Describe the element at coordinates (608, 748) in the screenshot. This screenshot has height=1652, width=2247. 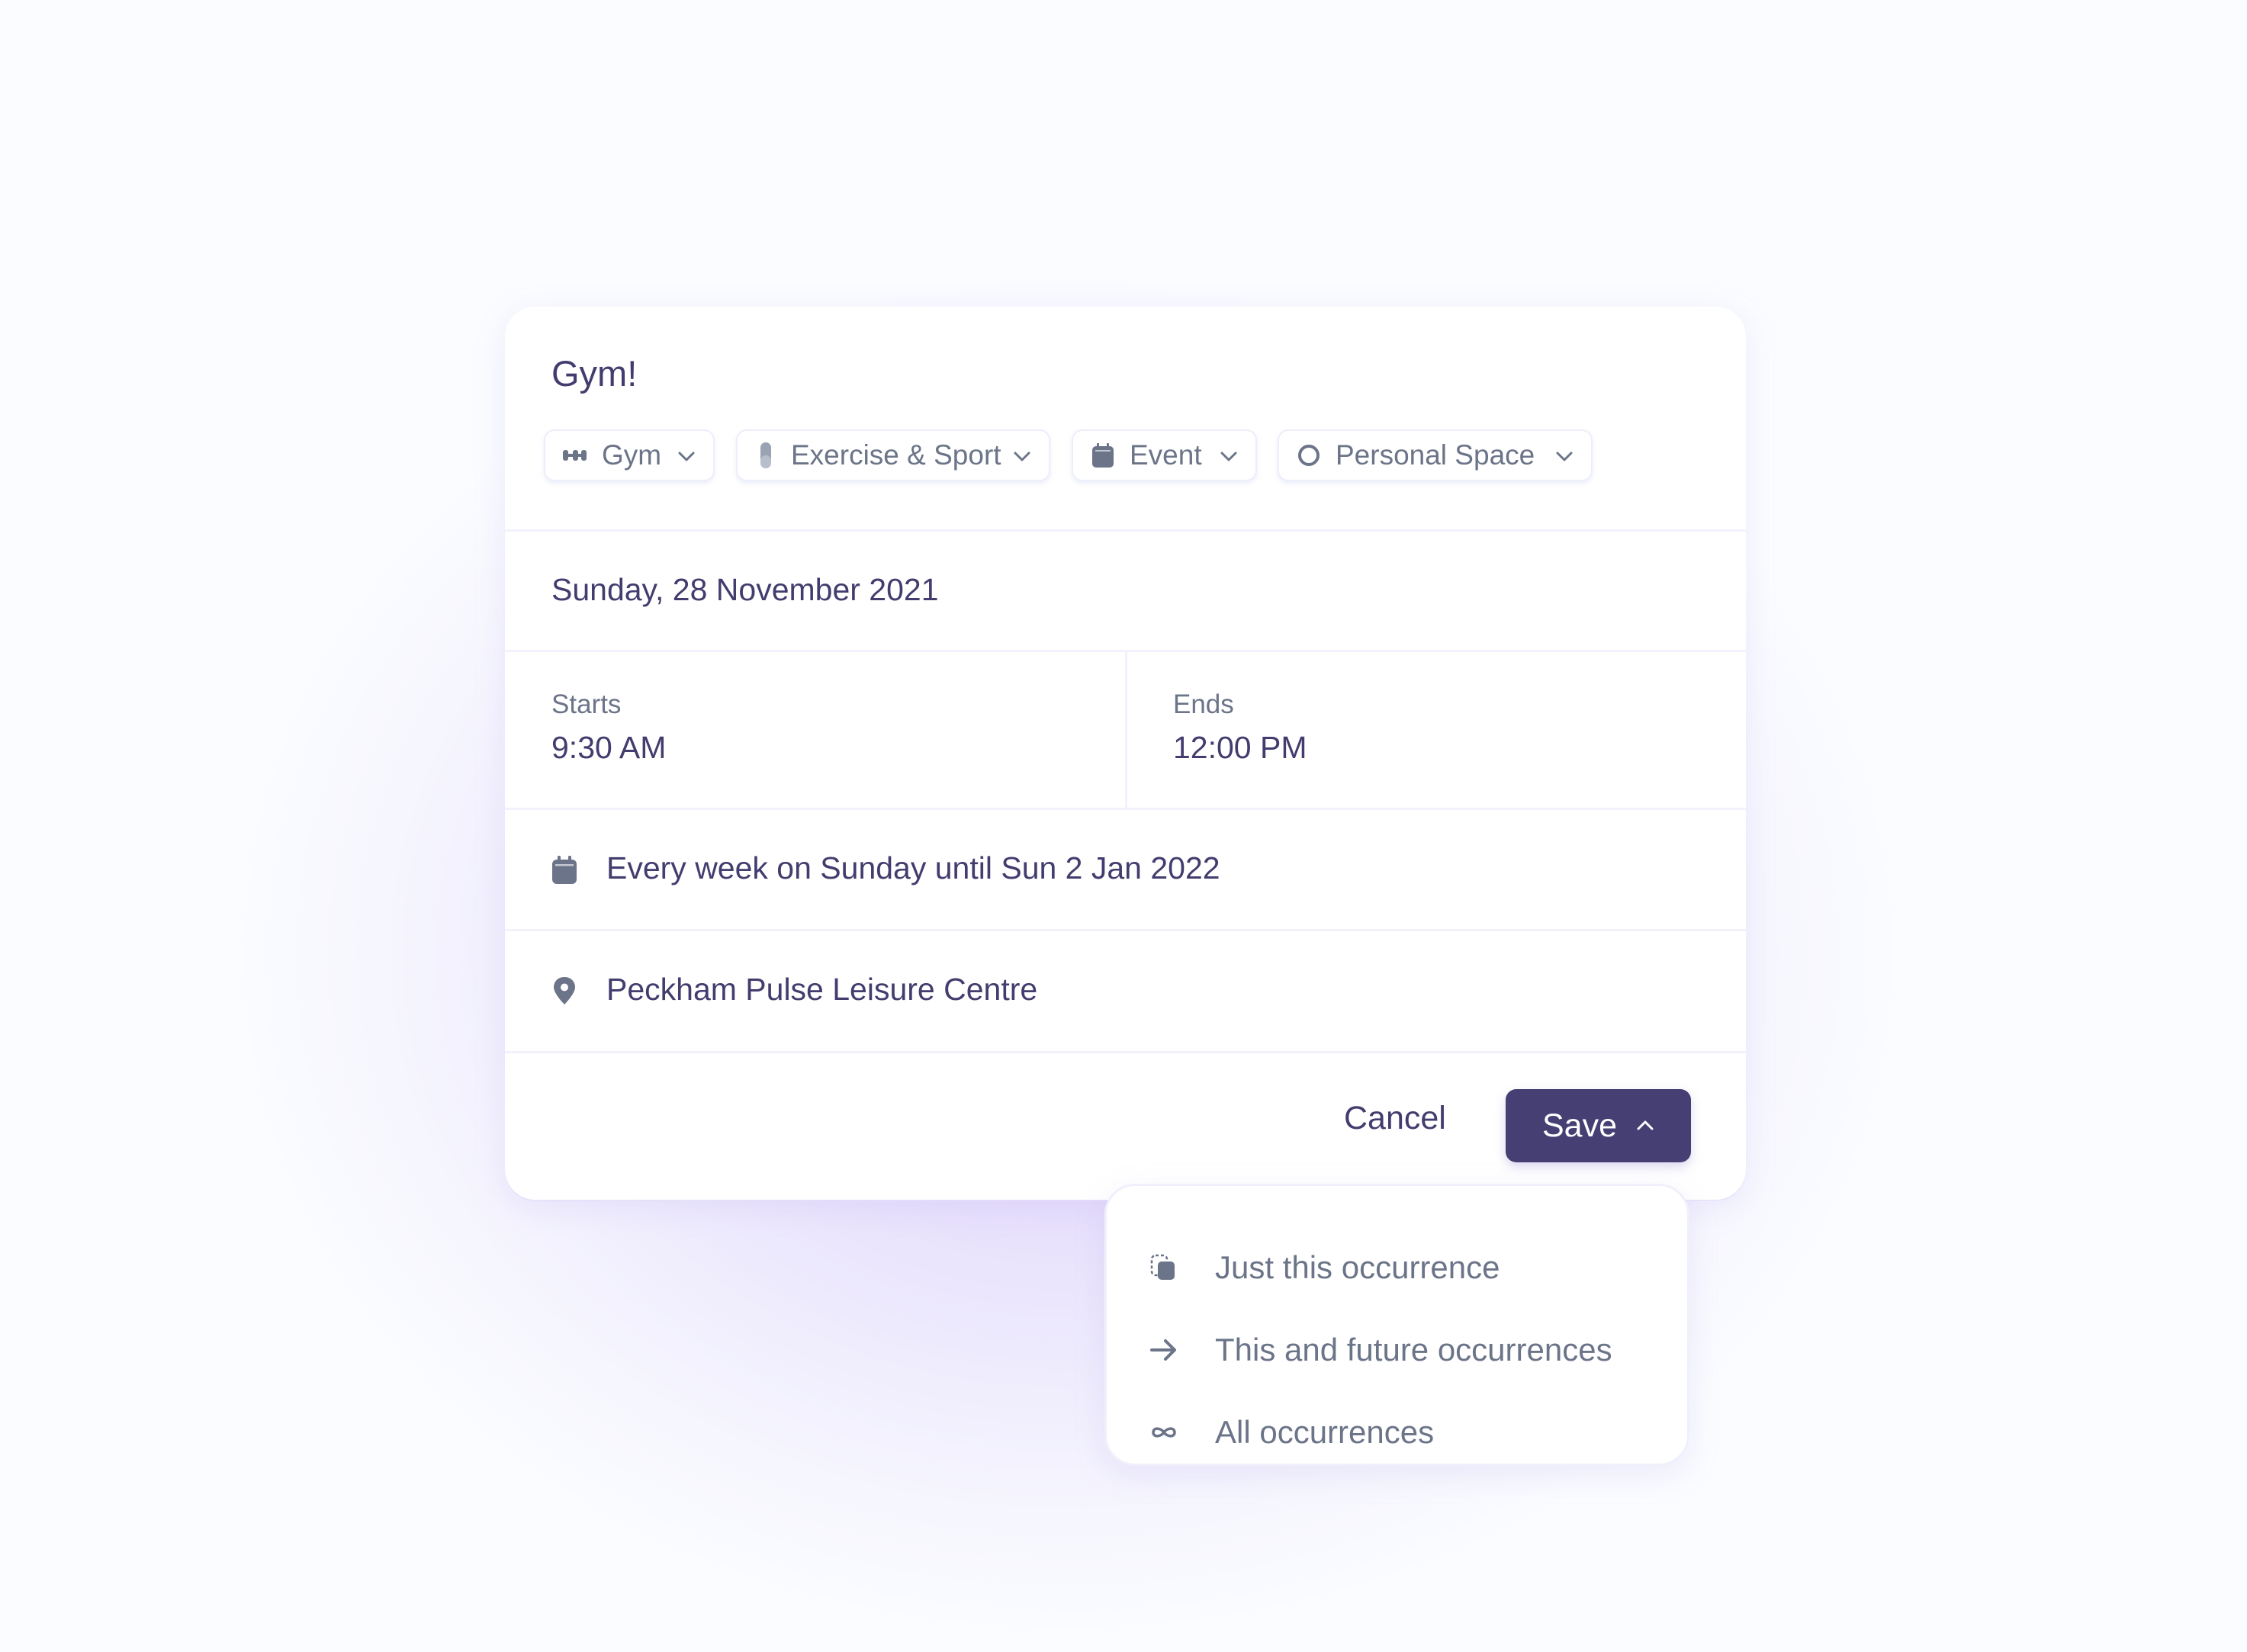
I see `starts-time: 9:30 AM` at that location.